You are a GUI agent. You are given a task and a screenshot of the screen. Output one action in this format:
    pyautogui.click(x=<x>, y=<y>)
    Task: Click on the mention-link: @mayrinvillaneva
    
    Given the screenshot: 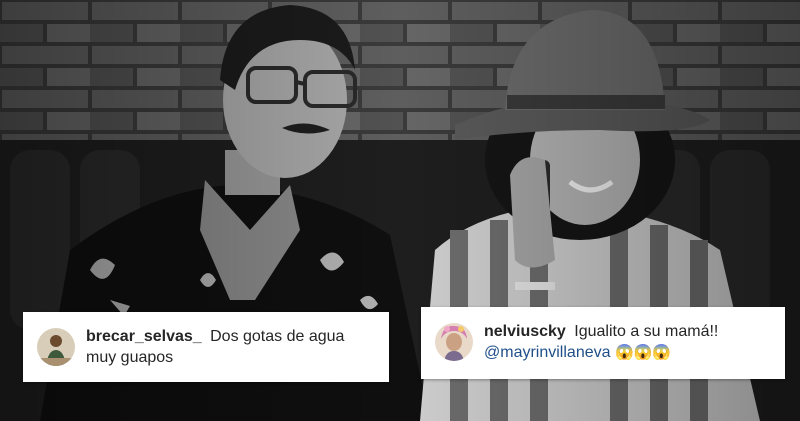 What is the action you would take?
    pyautogui.click(x=547, y=352)
    